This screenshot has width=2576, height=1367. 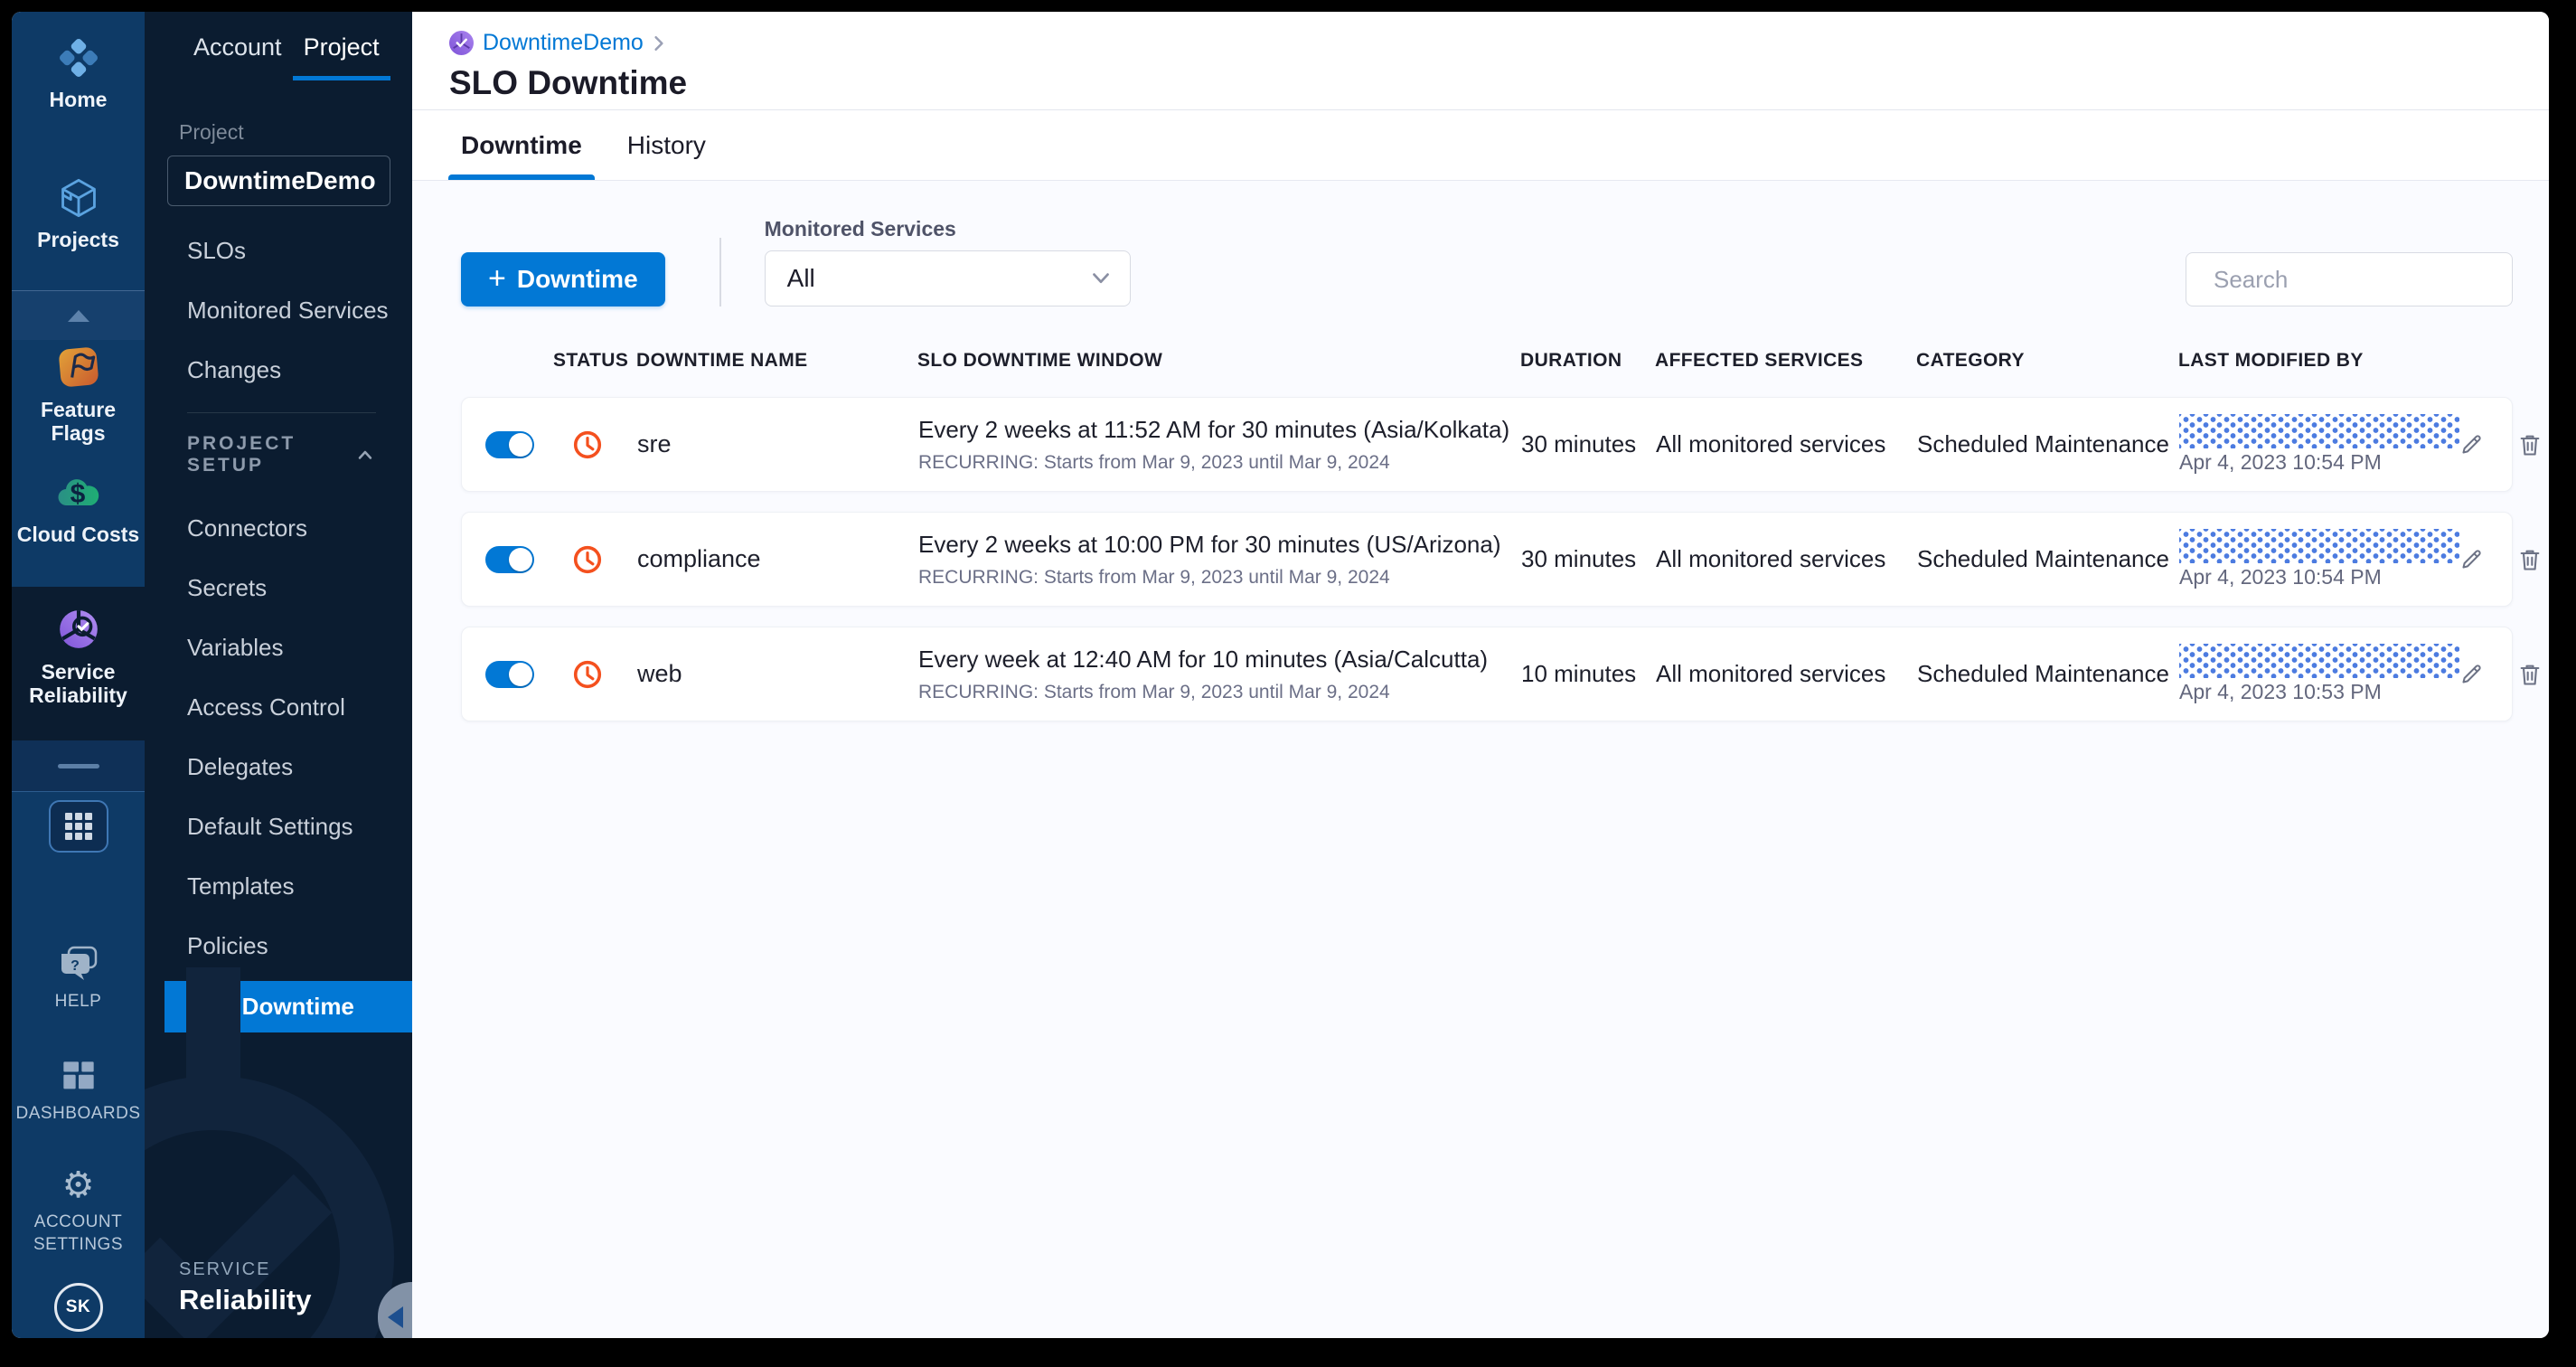 What do you see at coordinates (2280, 691) in the screenshot?
I see `last-modified-time: Apr 4, 2023 10:53 PM` at bounding box center [2280, 691].